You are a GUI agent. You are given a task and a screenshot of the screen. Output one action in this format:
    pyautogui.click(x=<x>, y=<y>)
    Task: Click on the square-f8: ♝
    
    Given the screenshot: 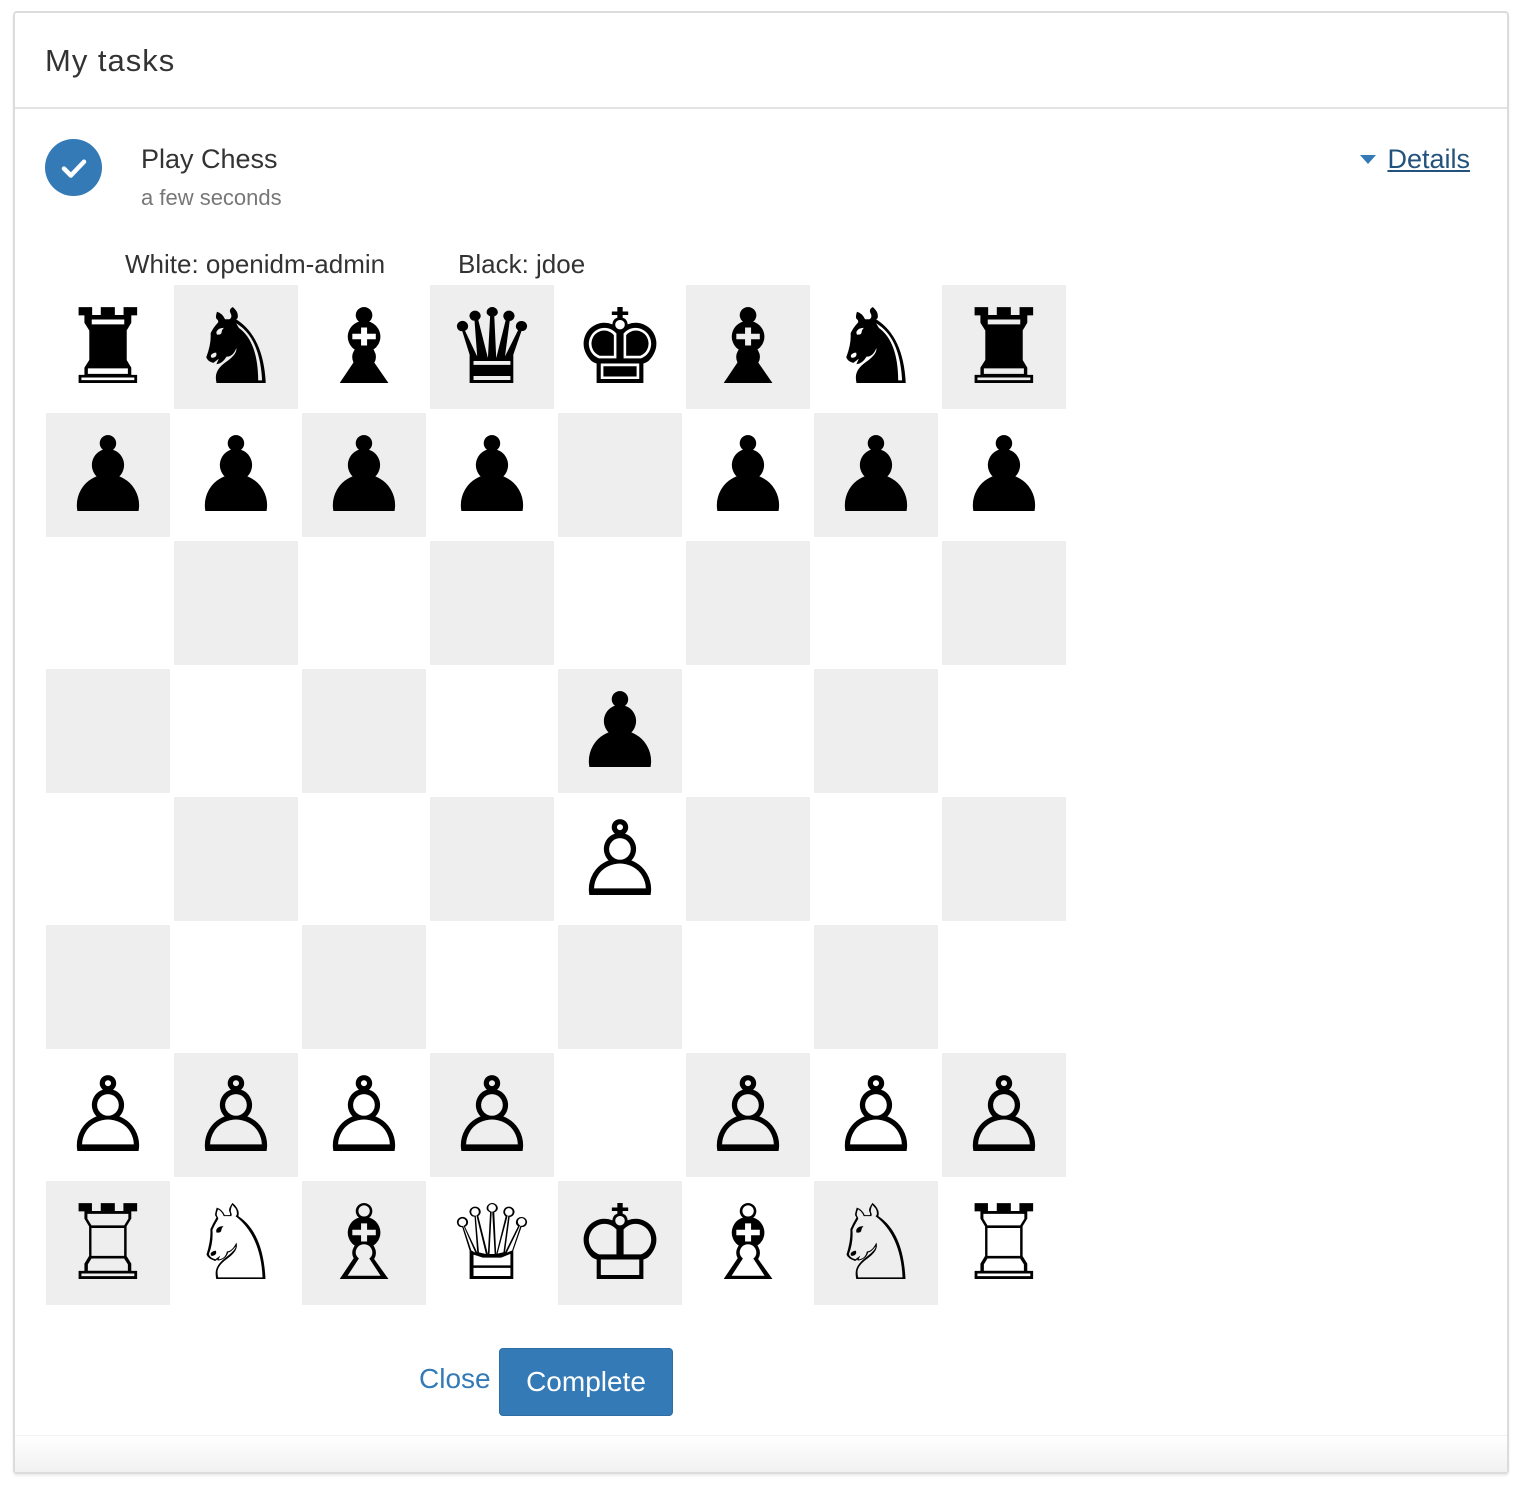 What is the action you would take?
    pyautogui.click(x=748, y=347)
    